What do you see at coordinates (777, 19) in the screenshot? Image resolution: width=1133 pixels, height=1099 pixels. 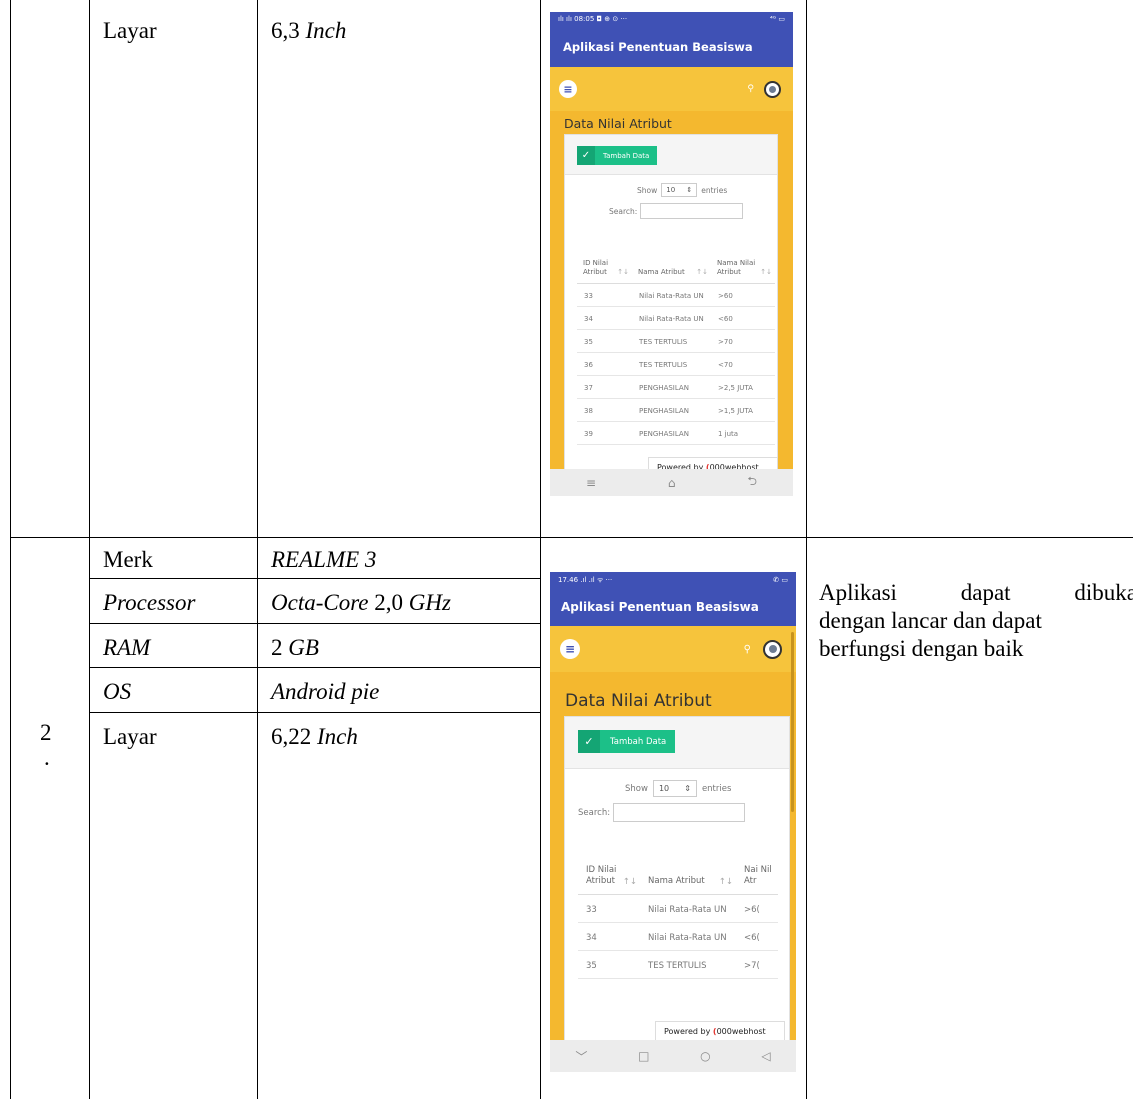 I see `status-right: ⁴ᴳ ▭` at bounding box center [777, 19].